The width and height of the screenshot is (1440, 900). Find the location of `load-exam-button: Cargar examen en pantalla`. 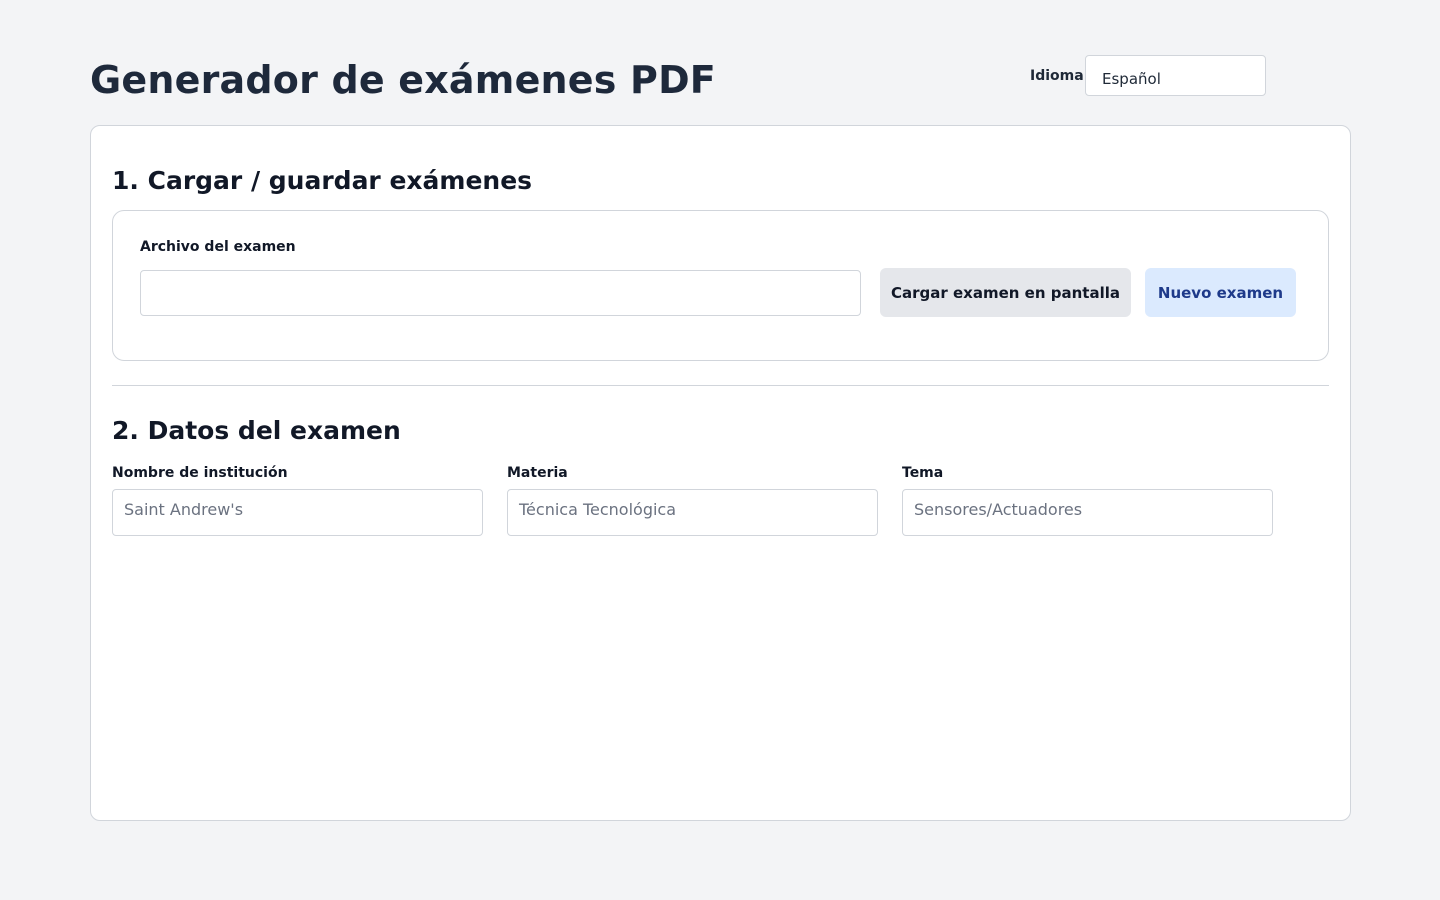

load-exam-button: Cargar examen en pantalla is located at coordinates (1005, 292).